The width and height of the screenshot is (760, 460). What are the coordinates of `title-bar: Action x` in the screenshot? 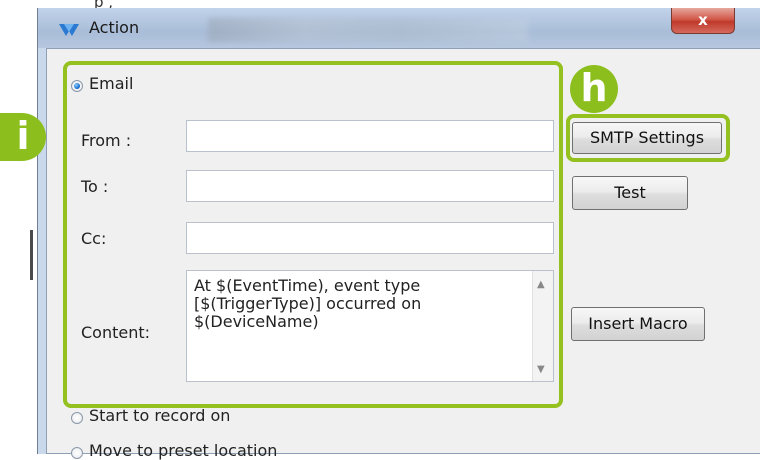 It's located at (399, 28).